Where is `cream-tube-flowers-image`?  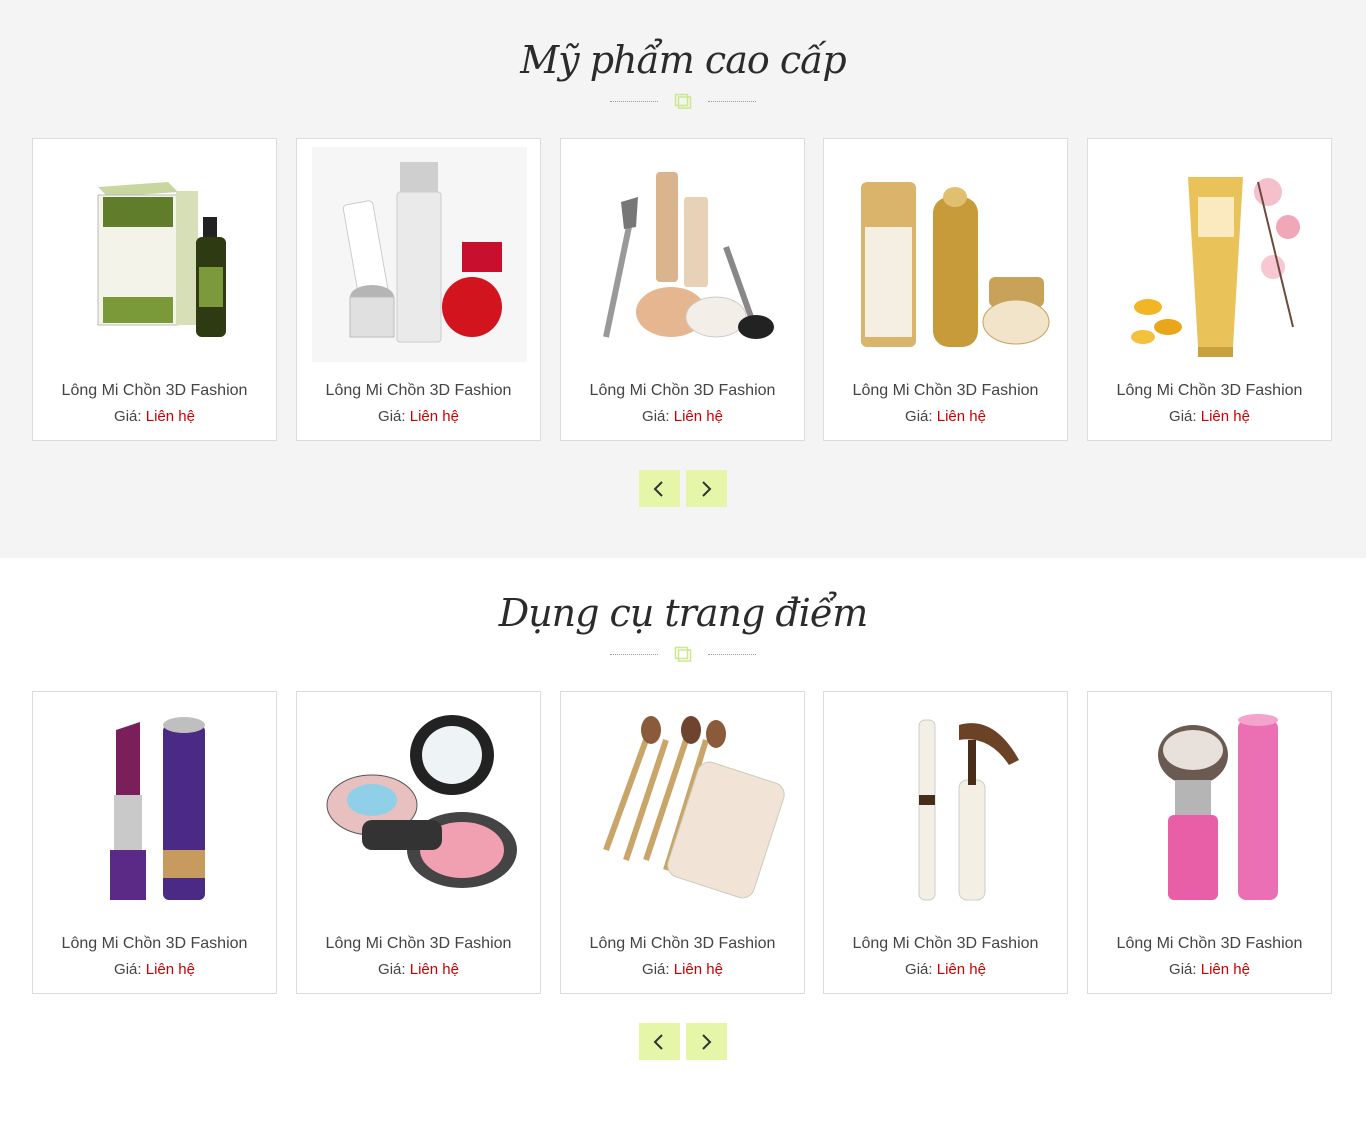
cream-tube-flowers-image is located at coordinates (1215, 267).